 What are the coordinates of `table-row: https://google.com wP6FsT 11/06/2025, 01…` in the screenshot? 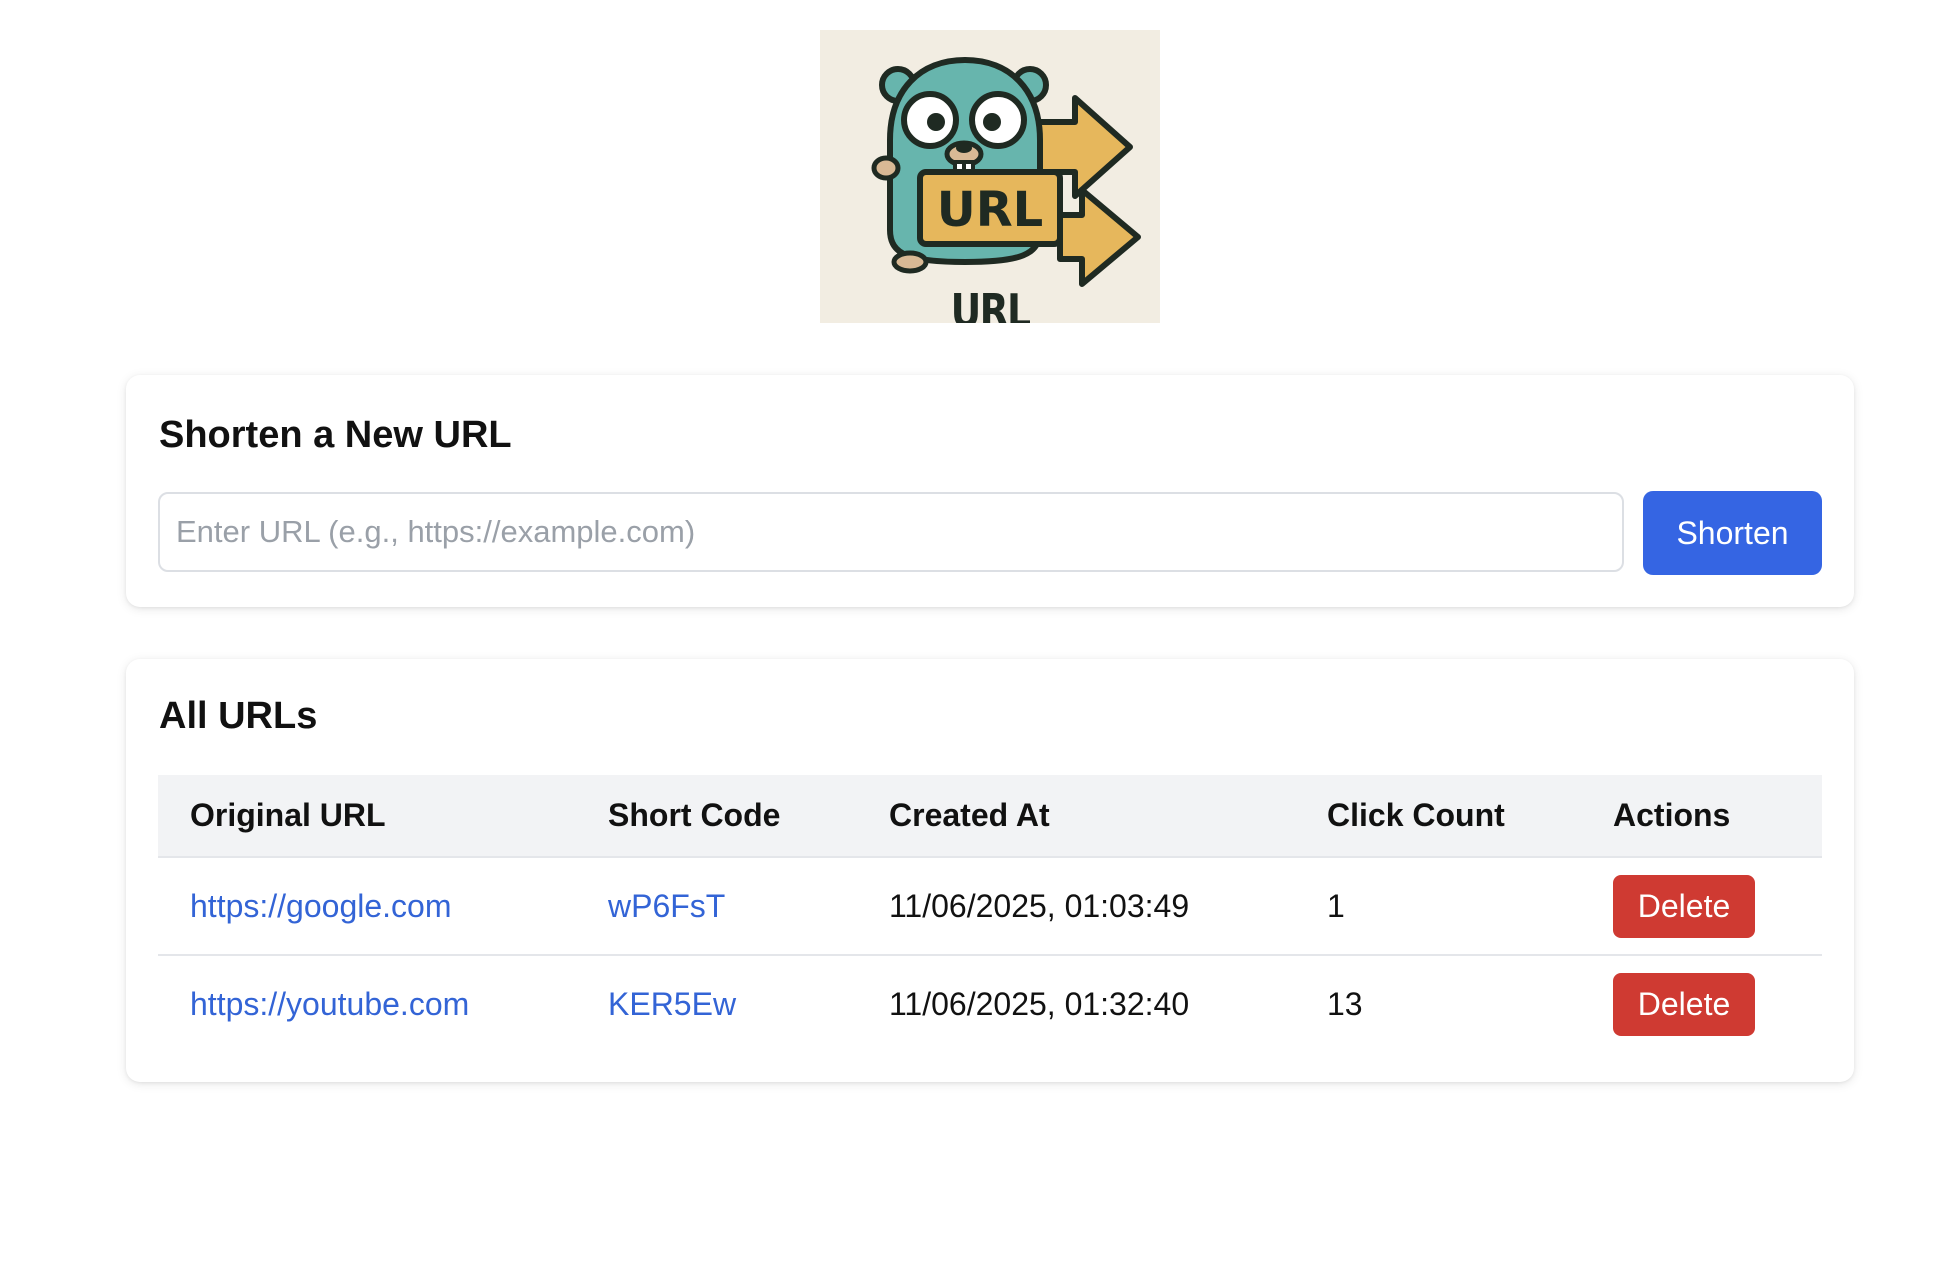 It's located at (990, 906).